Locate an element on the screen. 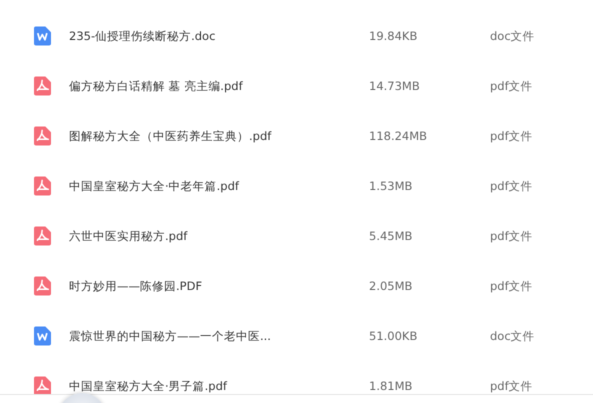  file-size: 14.73MB is located at coordinates (395, 86).